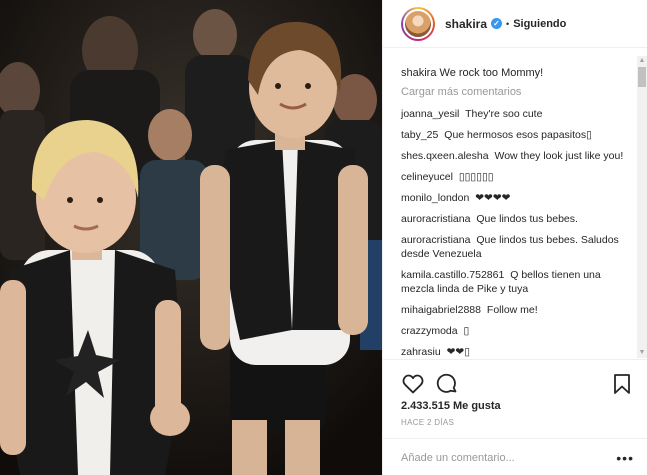 The height and width of the screenshot is (475, 647). I want to click on comment-username: monilo_london, so click(435, 198).